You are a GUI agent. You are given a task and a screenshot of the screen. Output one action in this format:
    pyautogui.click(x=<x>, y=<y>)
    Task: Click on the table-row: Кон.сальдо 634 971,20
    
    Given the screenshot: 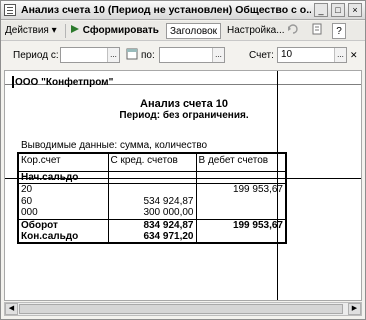 What is the action you would take?
    pyautogui.click(x=152, y=237)
    